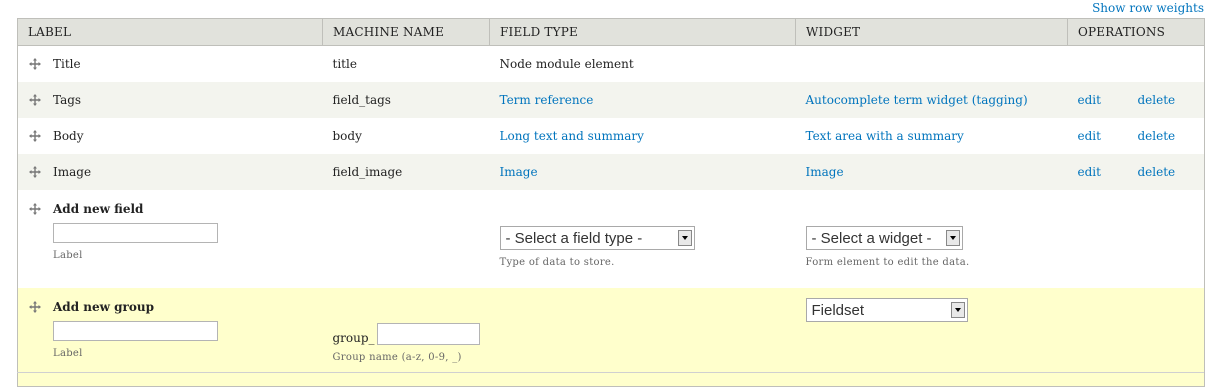 This screenshot has width=1224, height=387. Describe the element at coordinates (103, 307) in the screenshot. I see `add-new-group-title: Add new group` at that location.